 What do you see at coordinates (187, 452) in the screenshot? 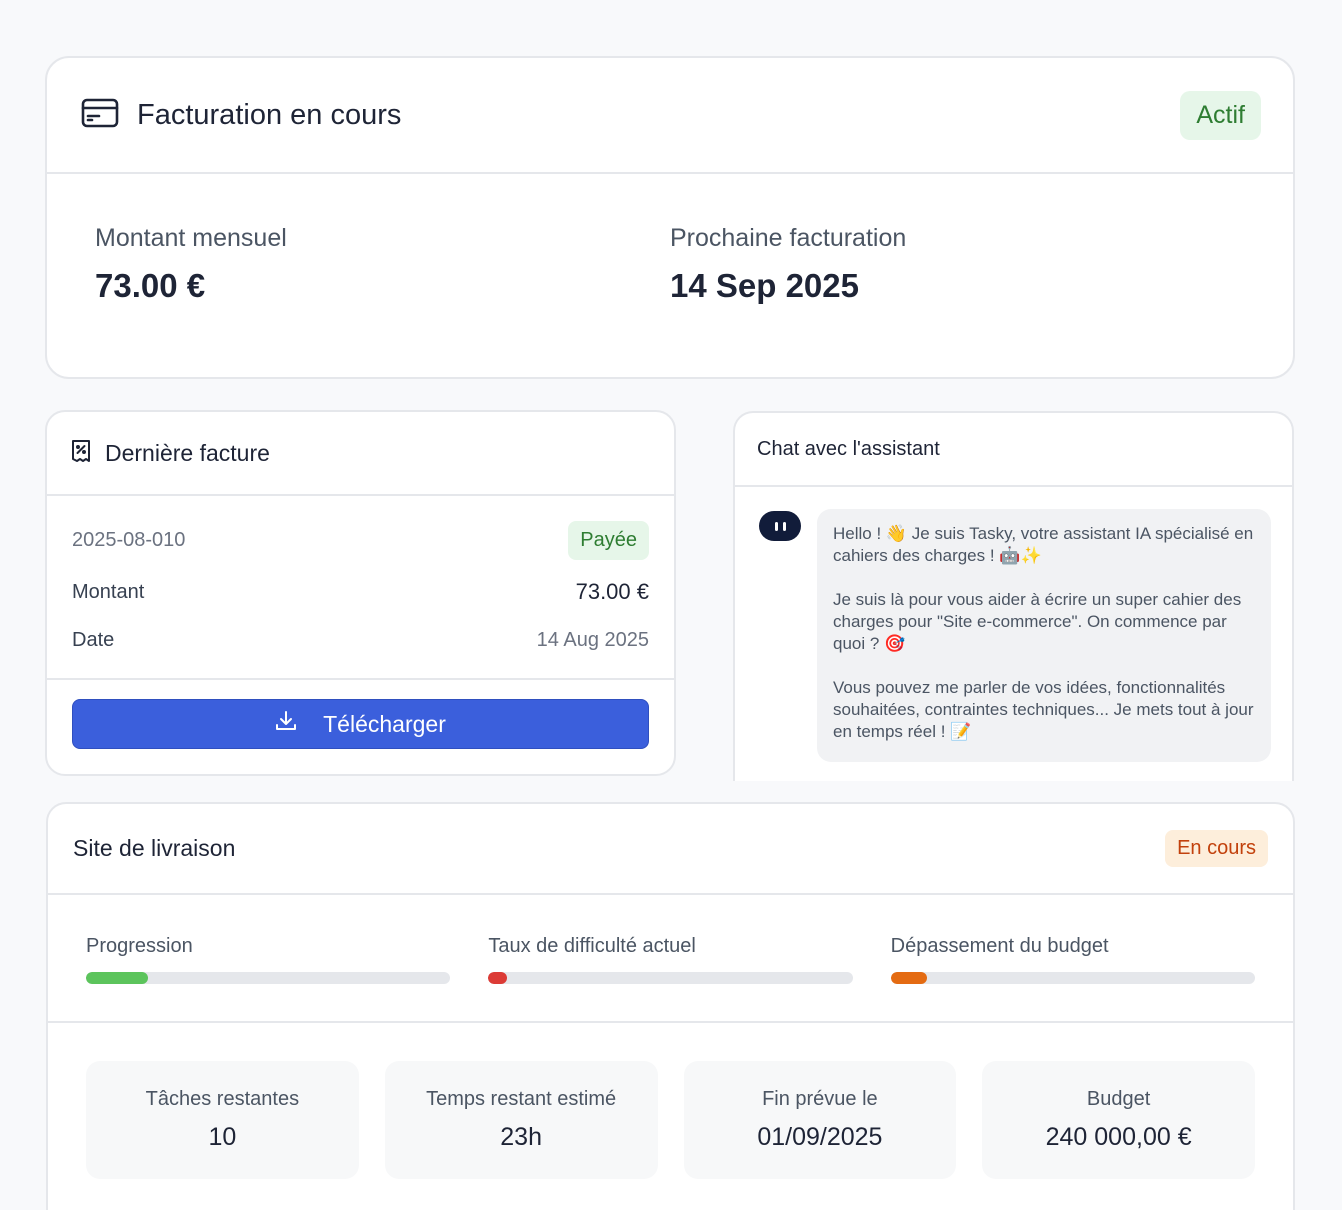
I see `invoice-title: Dernière facture` at bounding box center [187, 452].